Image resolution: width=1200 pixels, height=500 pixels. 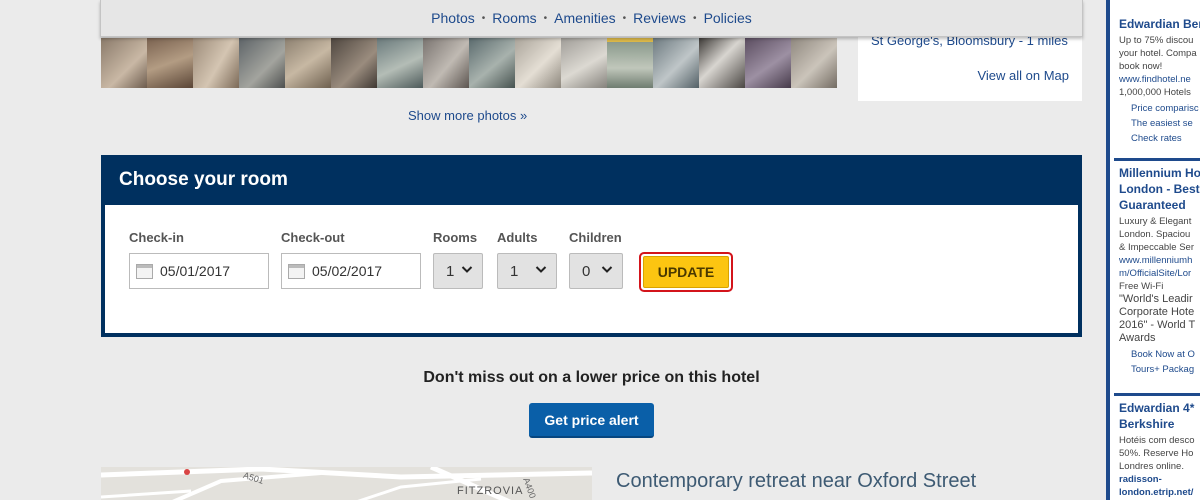 I want to click on ad-quote: Awards, so click(x=1137, y=338).